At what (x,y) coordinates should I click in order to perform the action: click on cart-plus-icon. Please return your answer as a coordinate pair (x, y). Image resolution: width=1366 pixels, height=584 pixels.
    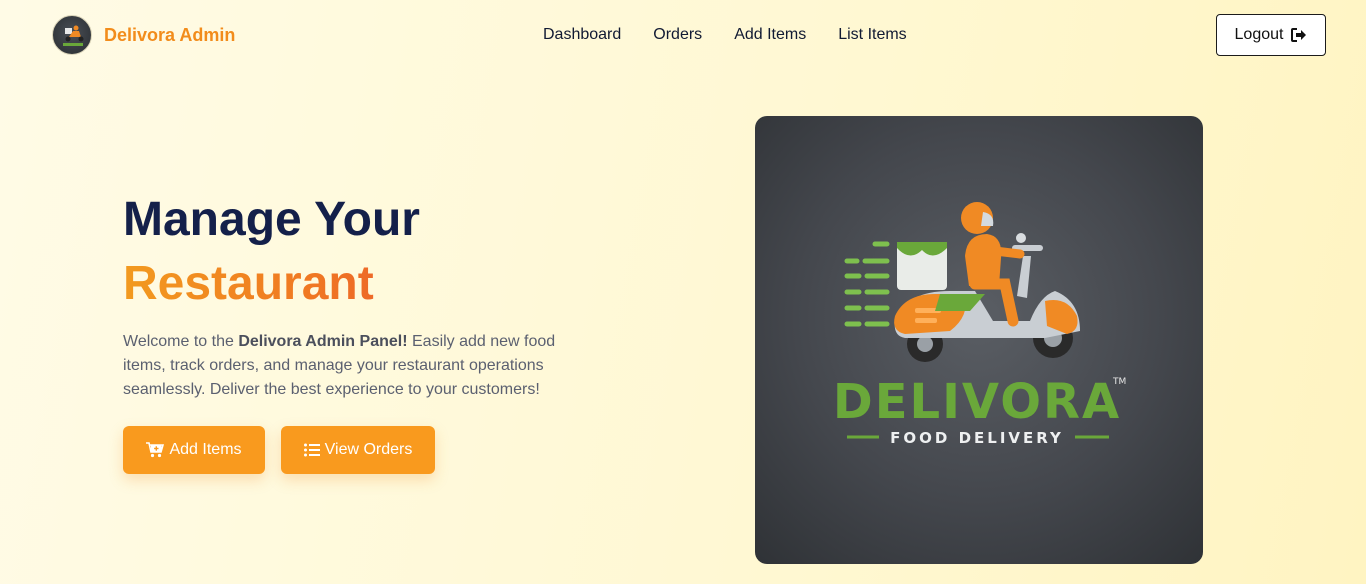
    Looking at the image, I should click on (155, 450).